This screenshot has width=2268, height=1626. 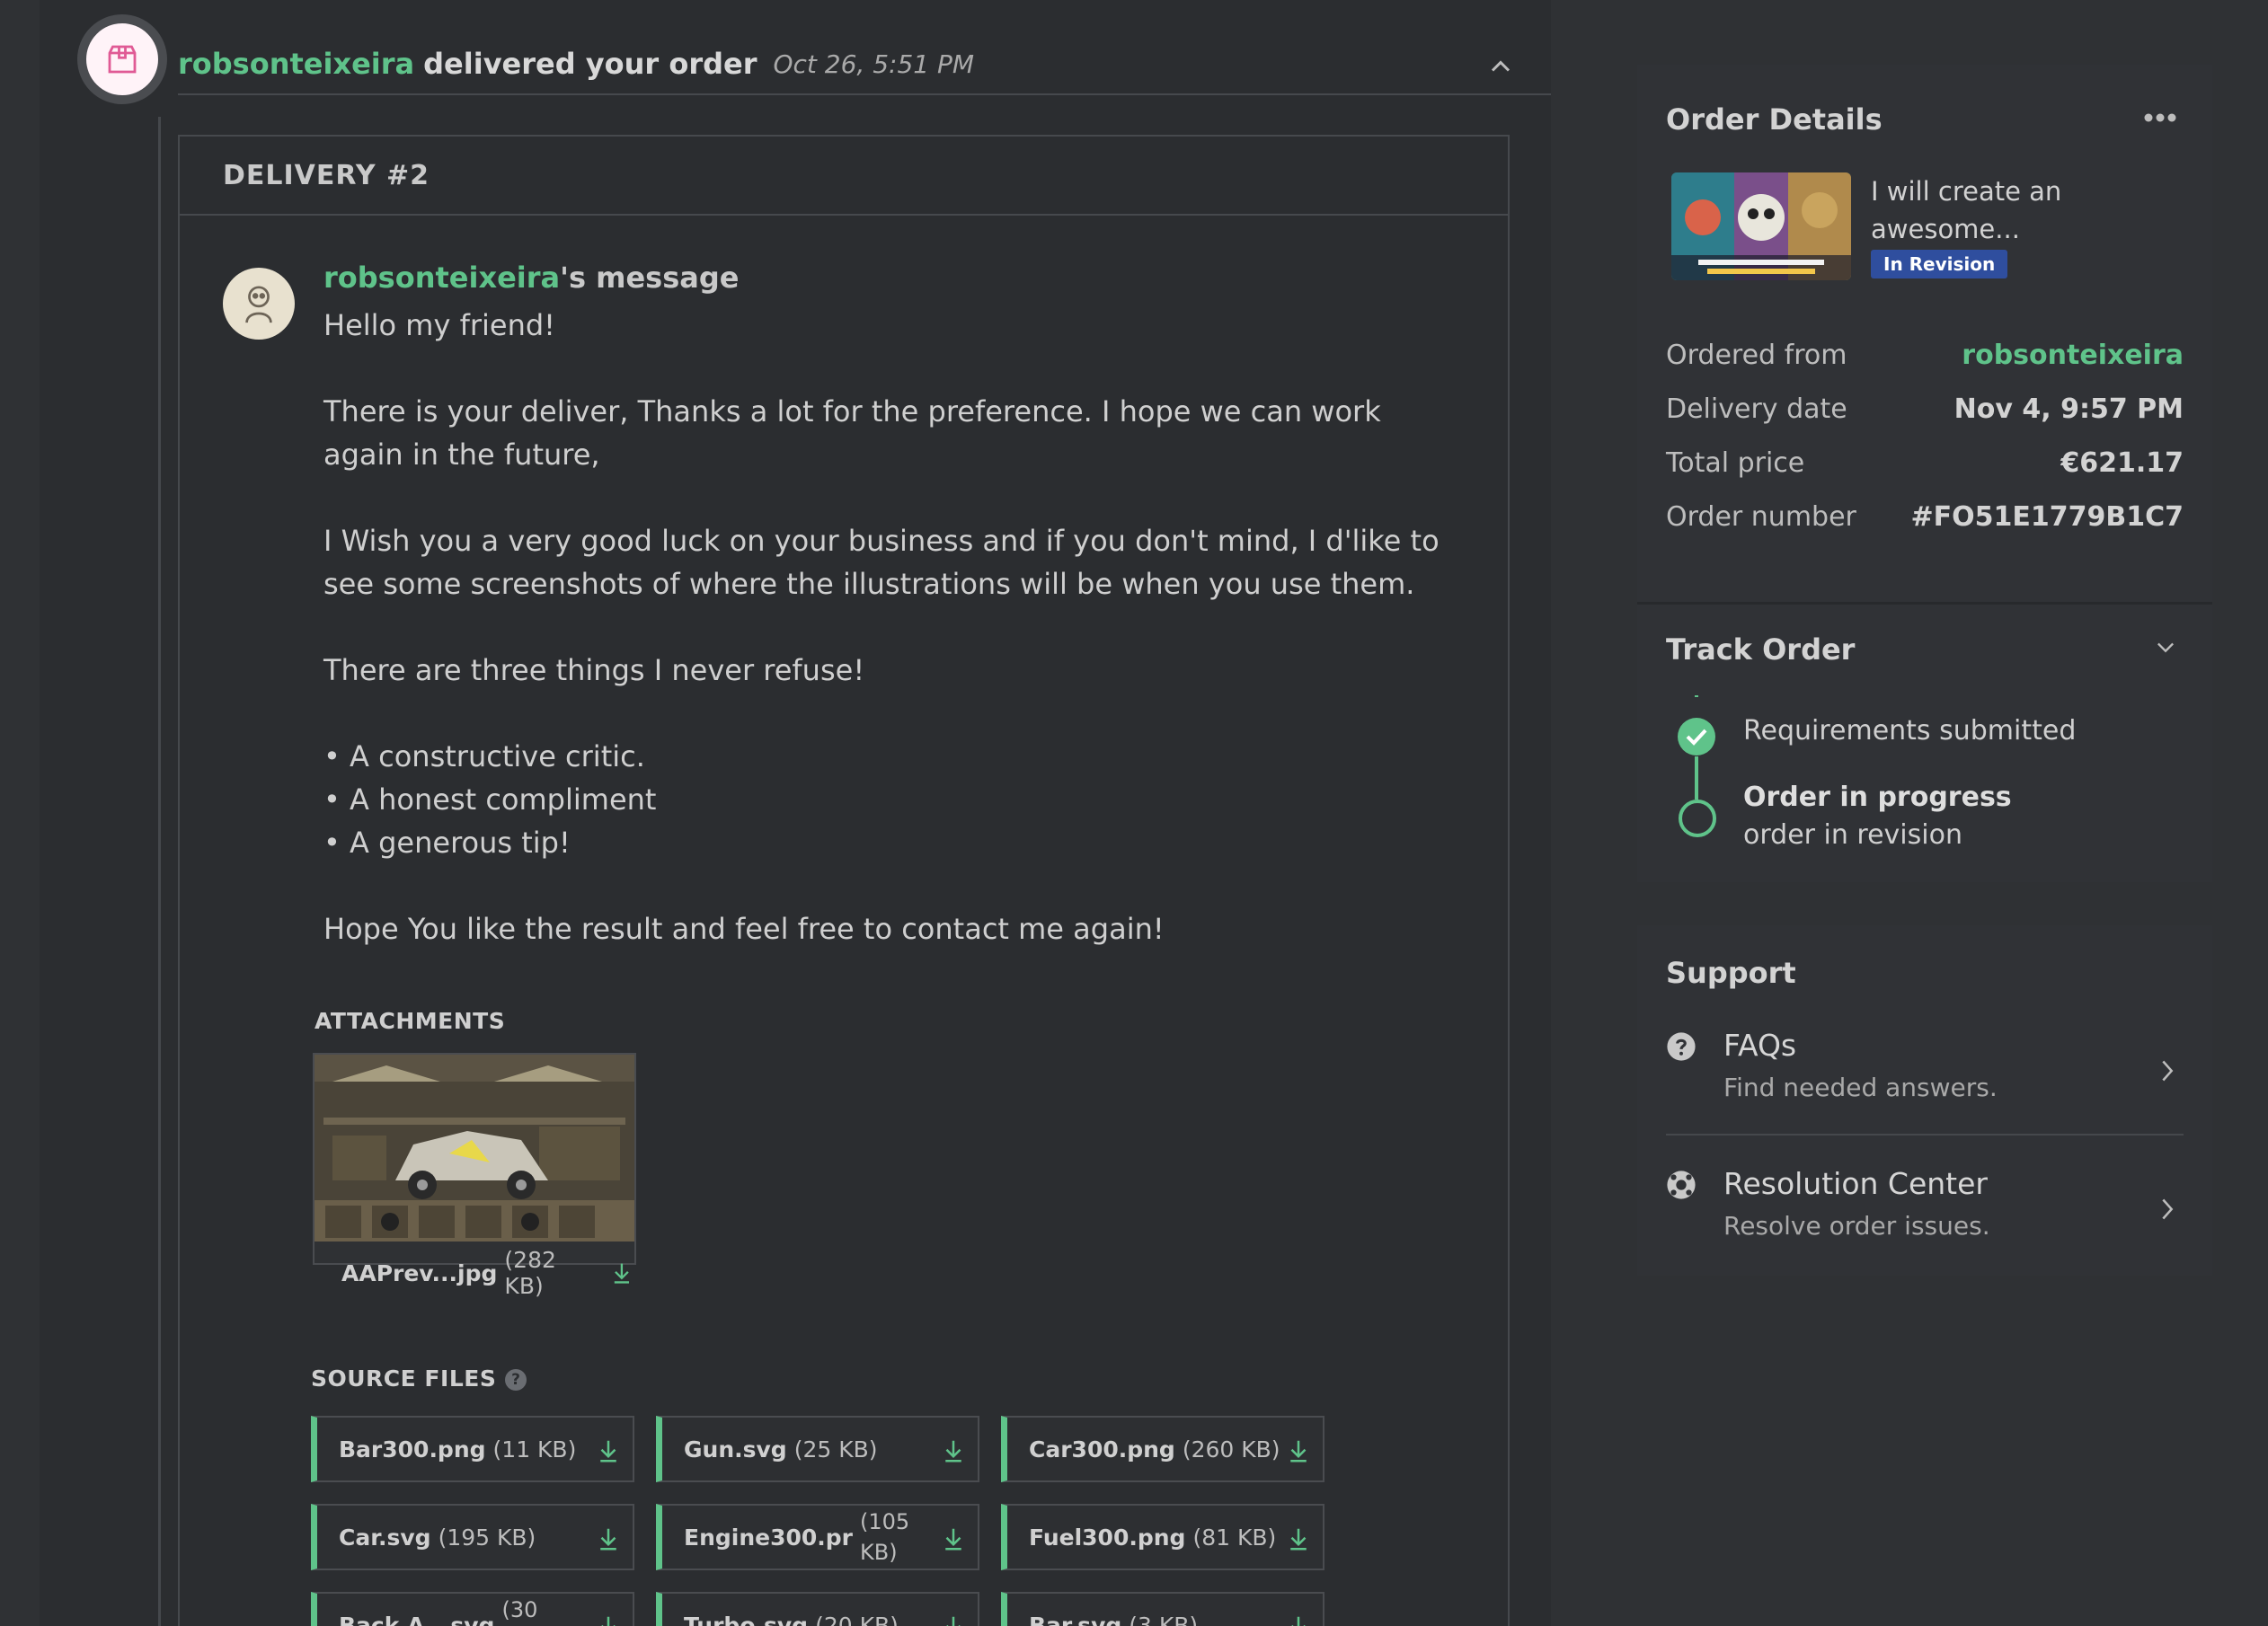 I want to click on track-order-title: Track Order, so click(x=1760, y=649).